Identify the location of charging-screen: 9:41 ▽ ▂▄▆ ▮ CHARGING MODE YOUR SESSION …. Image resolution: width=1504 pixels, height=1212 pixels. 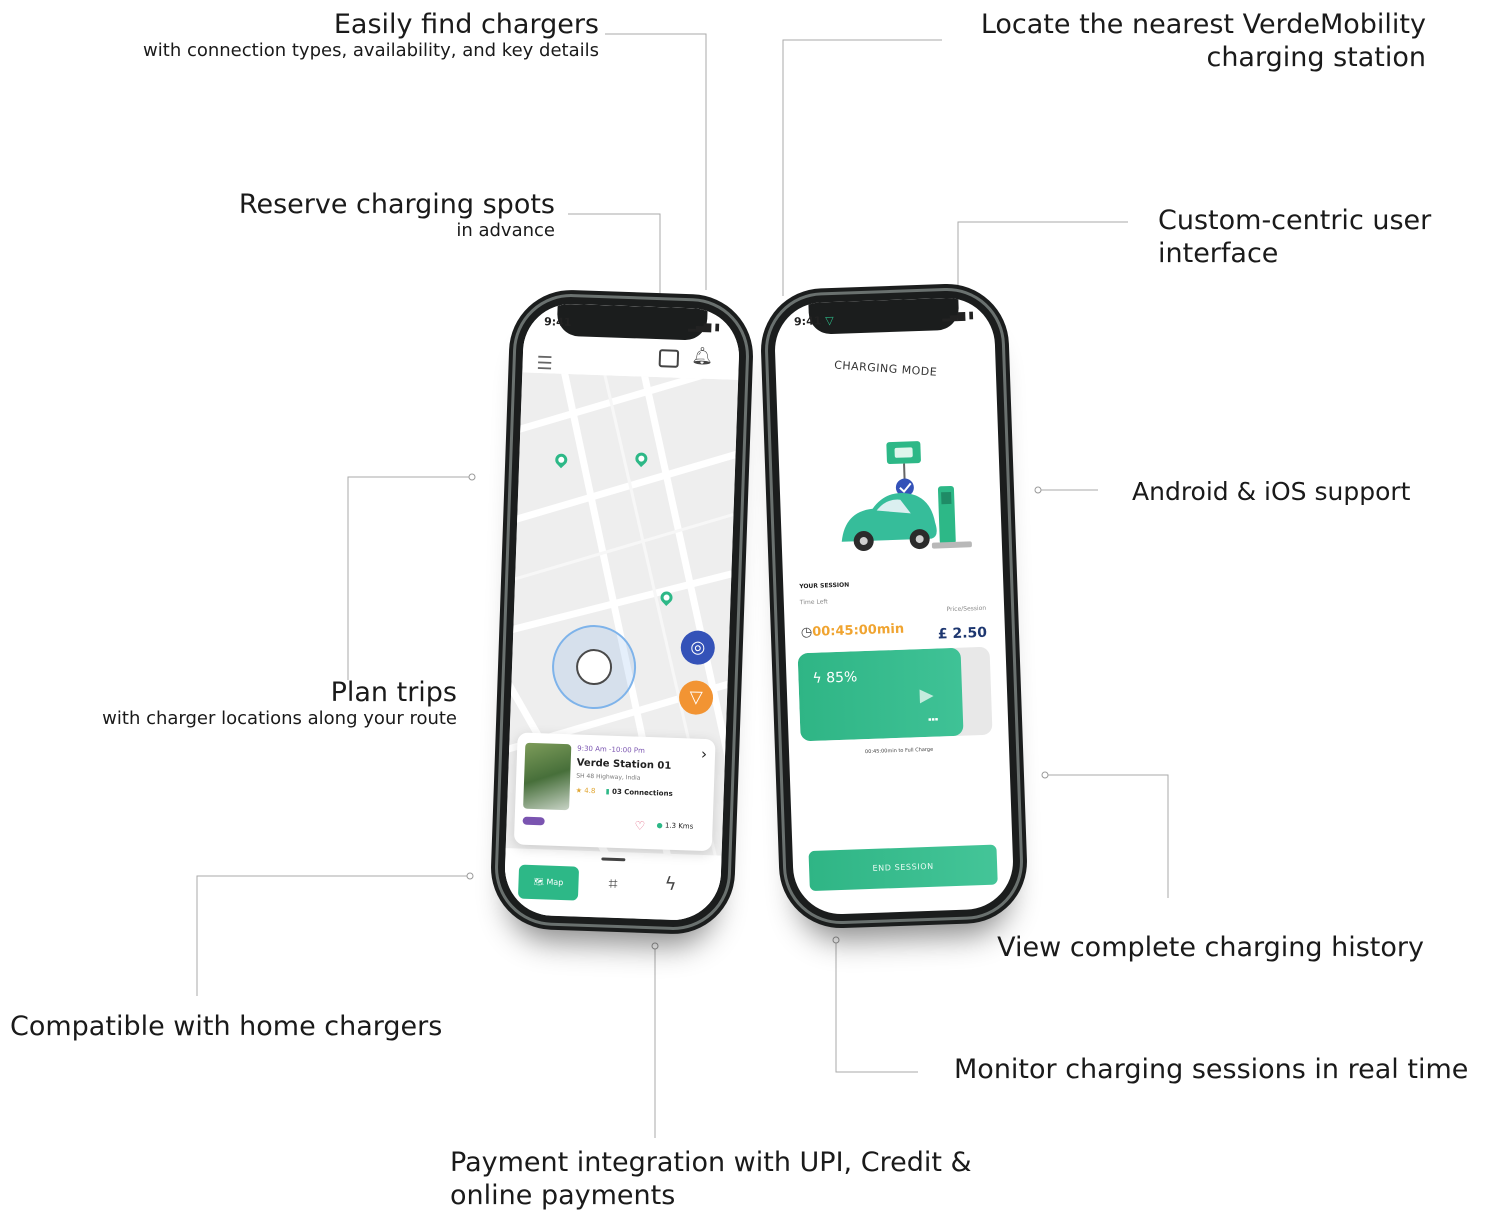
(894, 606).